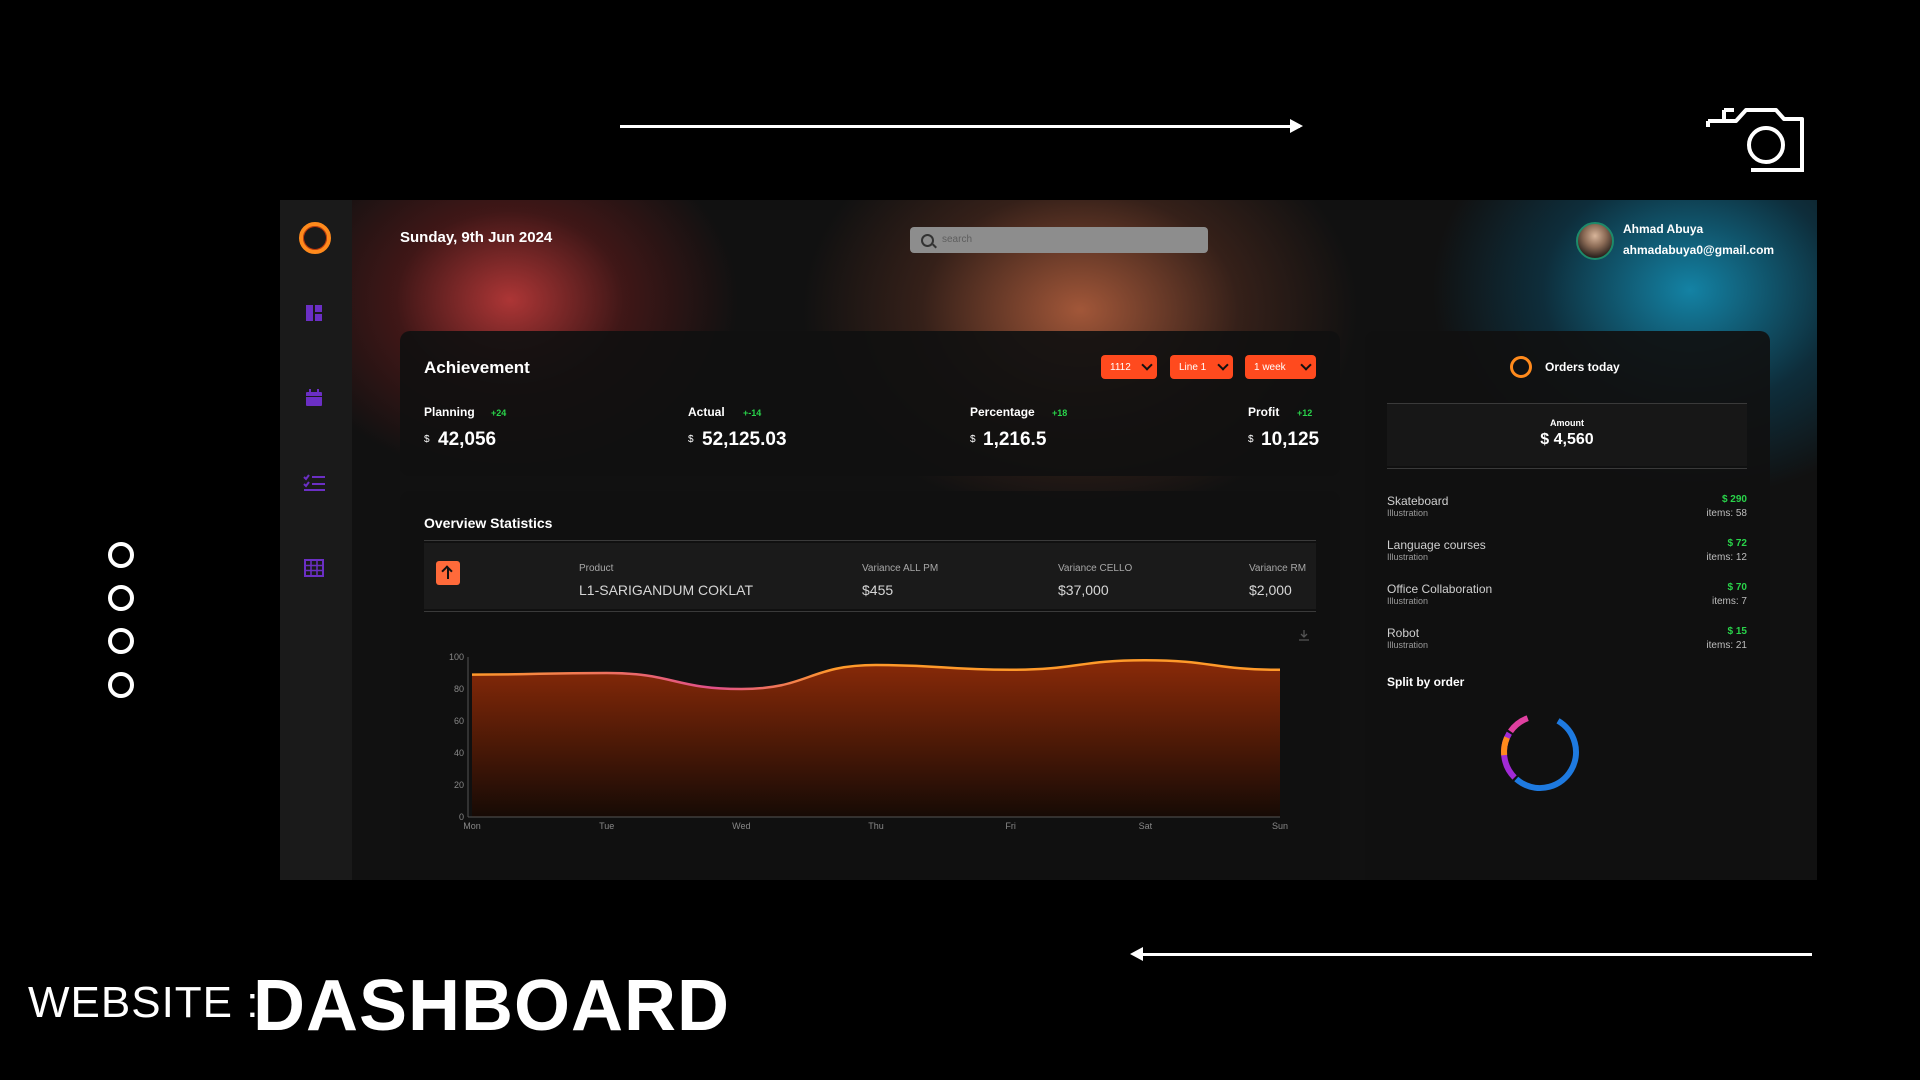 Image resolution: width=1920 pixels, height=1080 pixels. I want to click on chart-x-tick-label: Wed, so click(741, 826).